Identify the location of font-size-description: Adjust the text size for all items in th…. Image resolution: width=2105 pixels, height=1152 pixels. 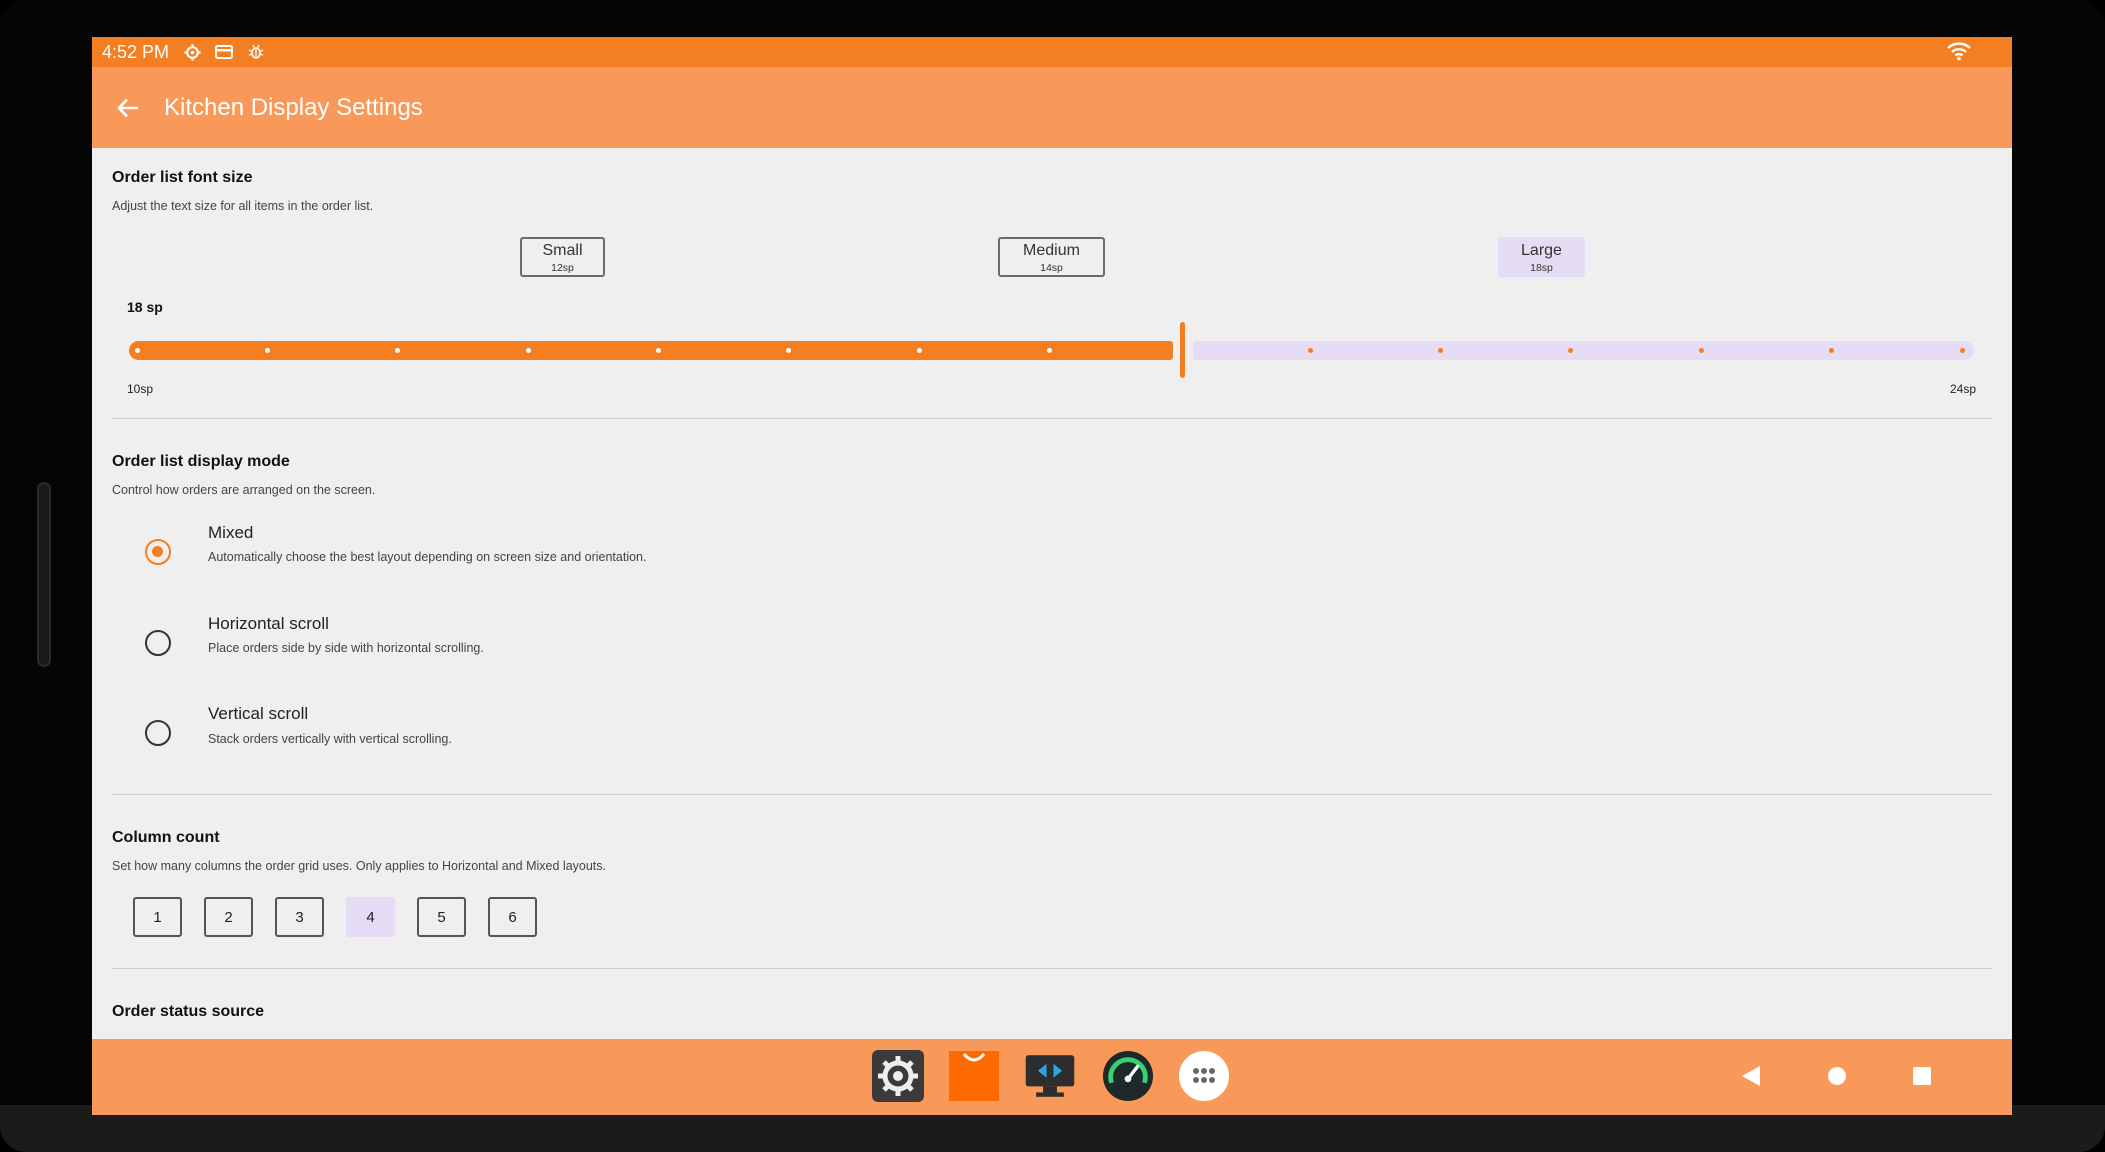
(243, 206).